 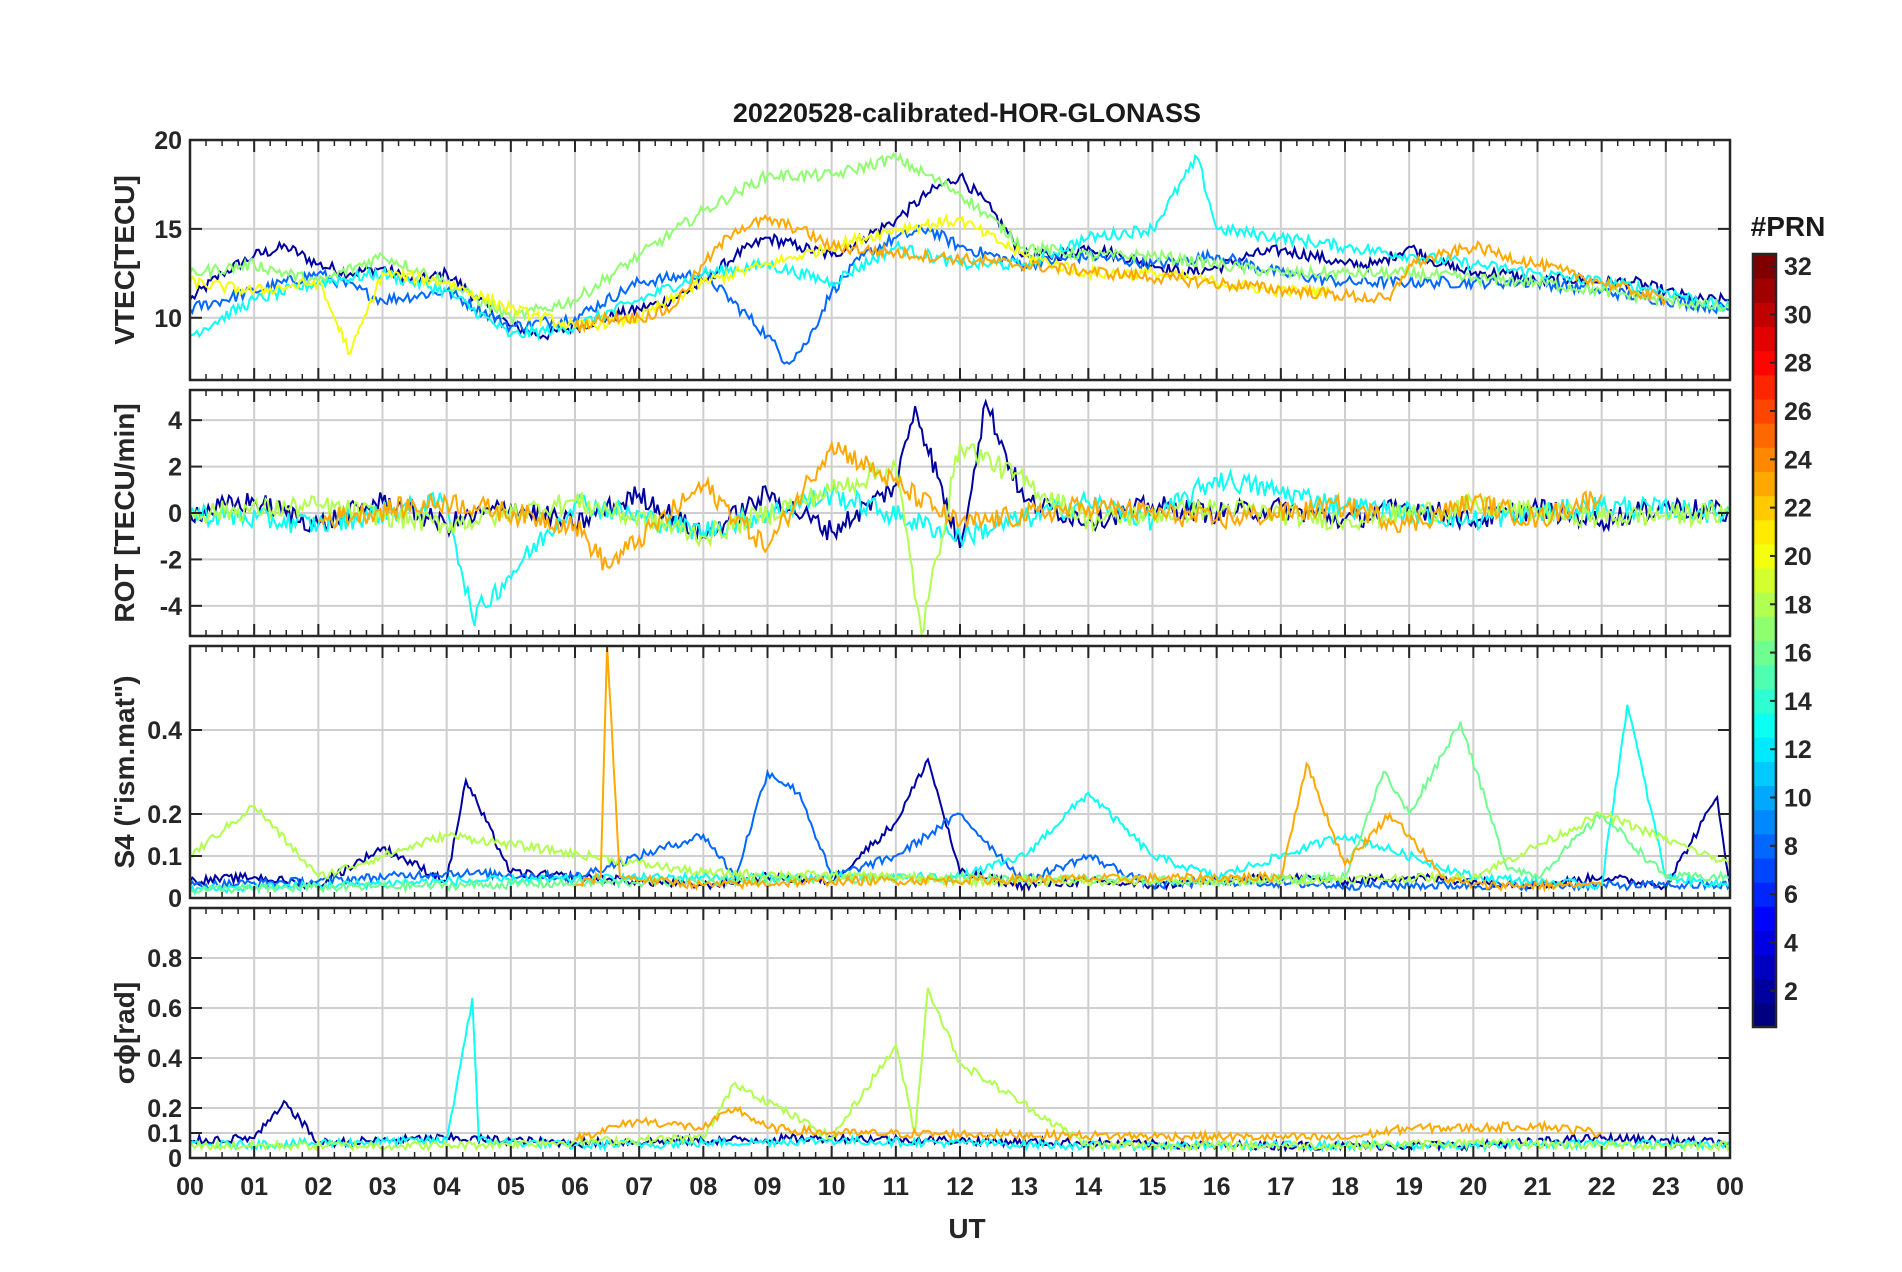 What do you see at coordinates (1602, 1187) in the screenshot?
I see `x-tick-label: 22` at bounding box center [1602, 1187].